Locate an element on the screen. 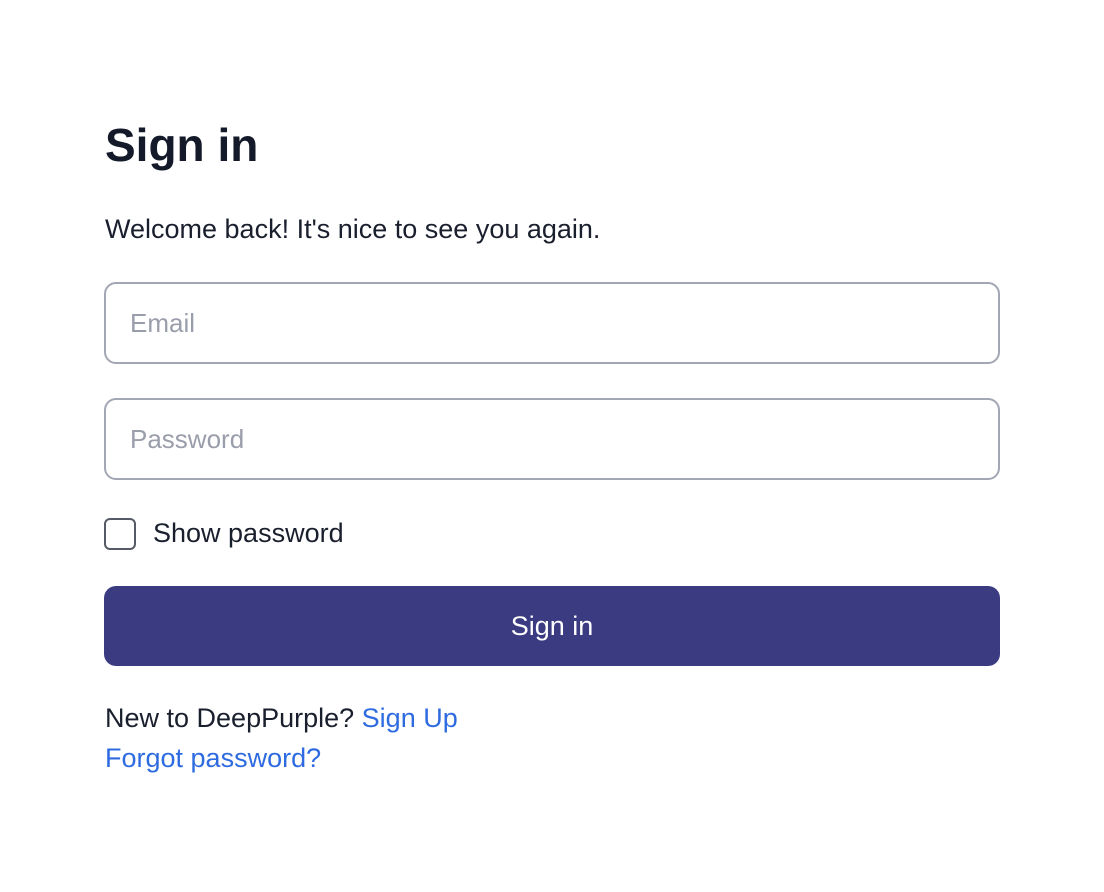 The width and height of the screenshot is (1104, 892). password-input is located at coordinates (552, 439).